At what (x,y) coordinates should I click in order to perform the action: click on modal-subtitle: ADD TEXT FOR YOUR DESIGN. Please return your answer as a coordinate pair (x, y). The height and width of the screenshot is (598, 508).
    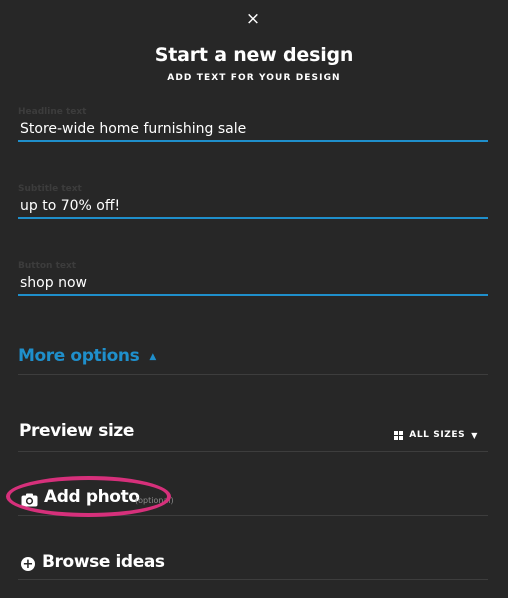
    Looking at the image, I should click on (254, 78).